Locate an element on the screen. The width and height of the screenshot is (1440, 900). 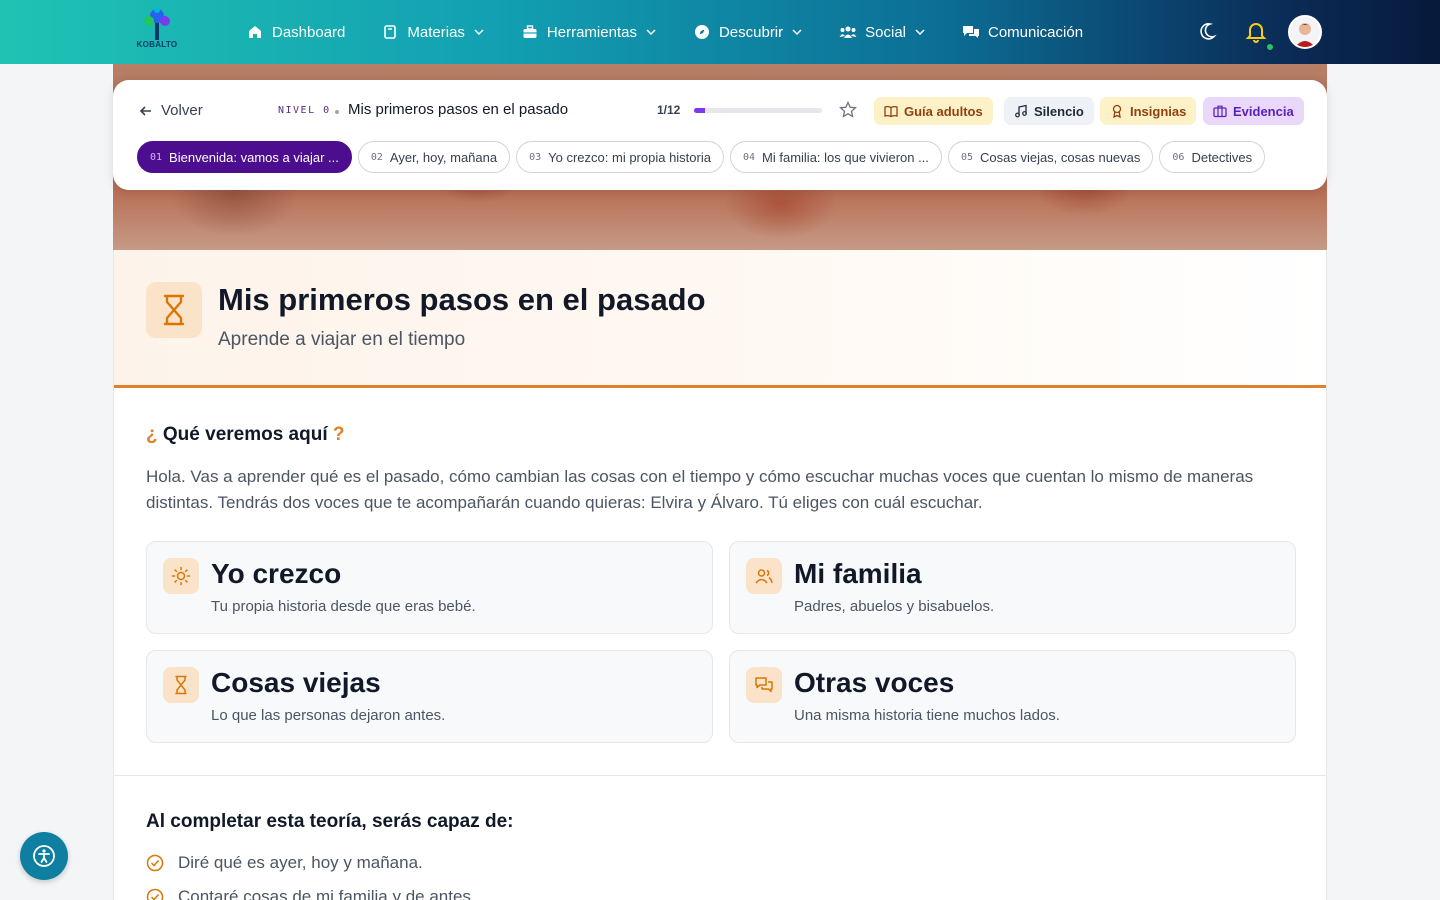
accessibility-button is located at coordinates (44, 856).